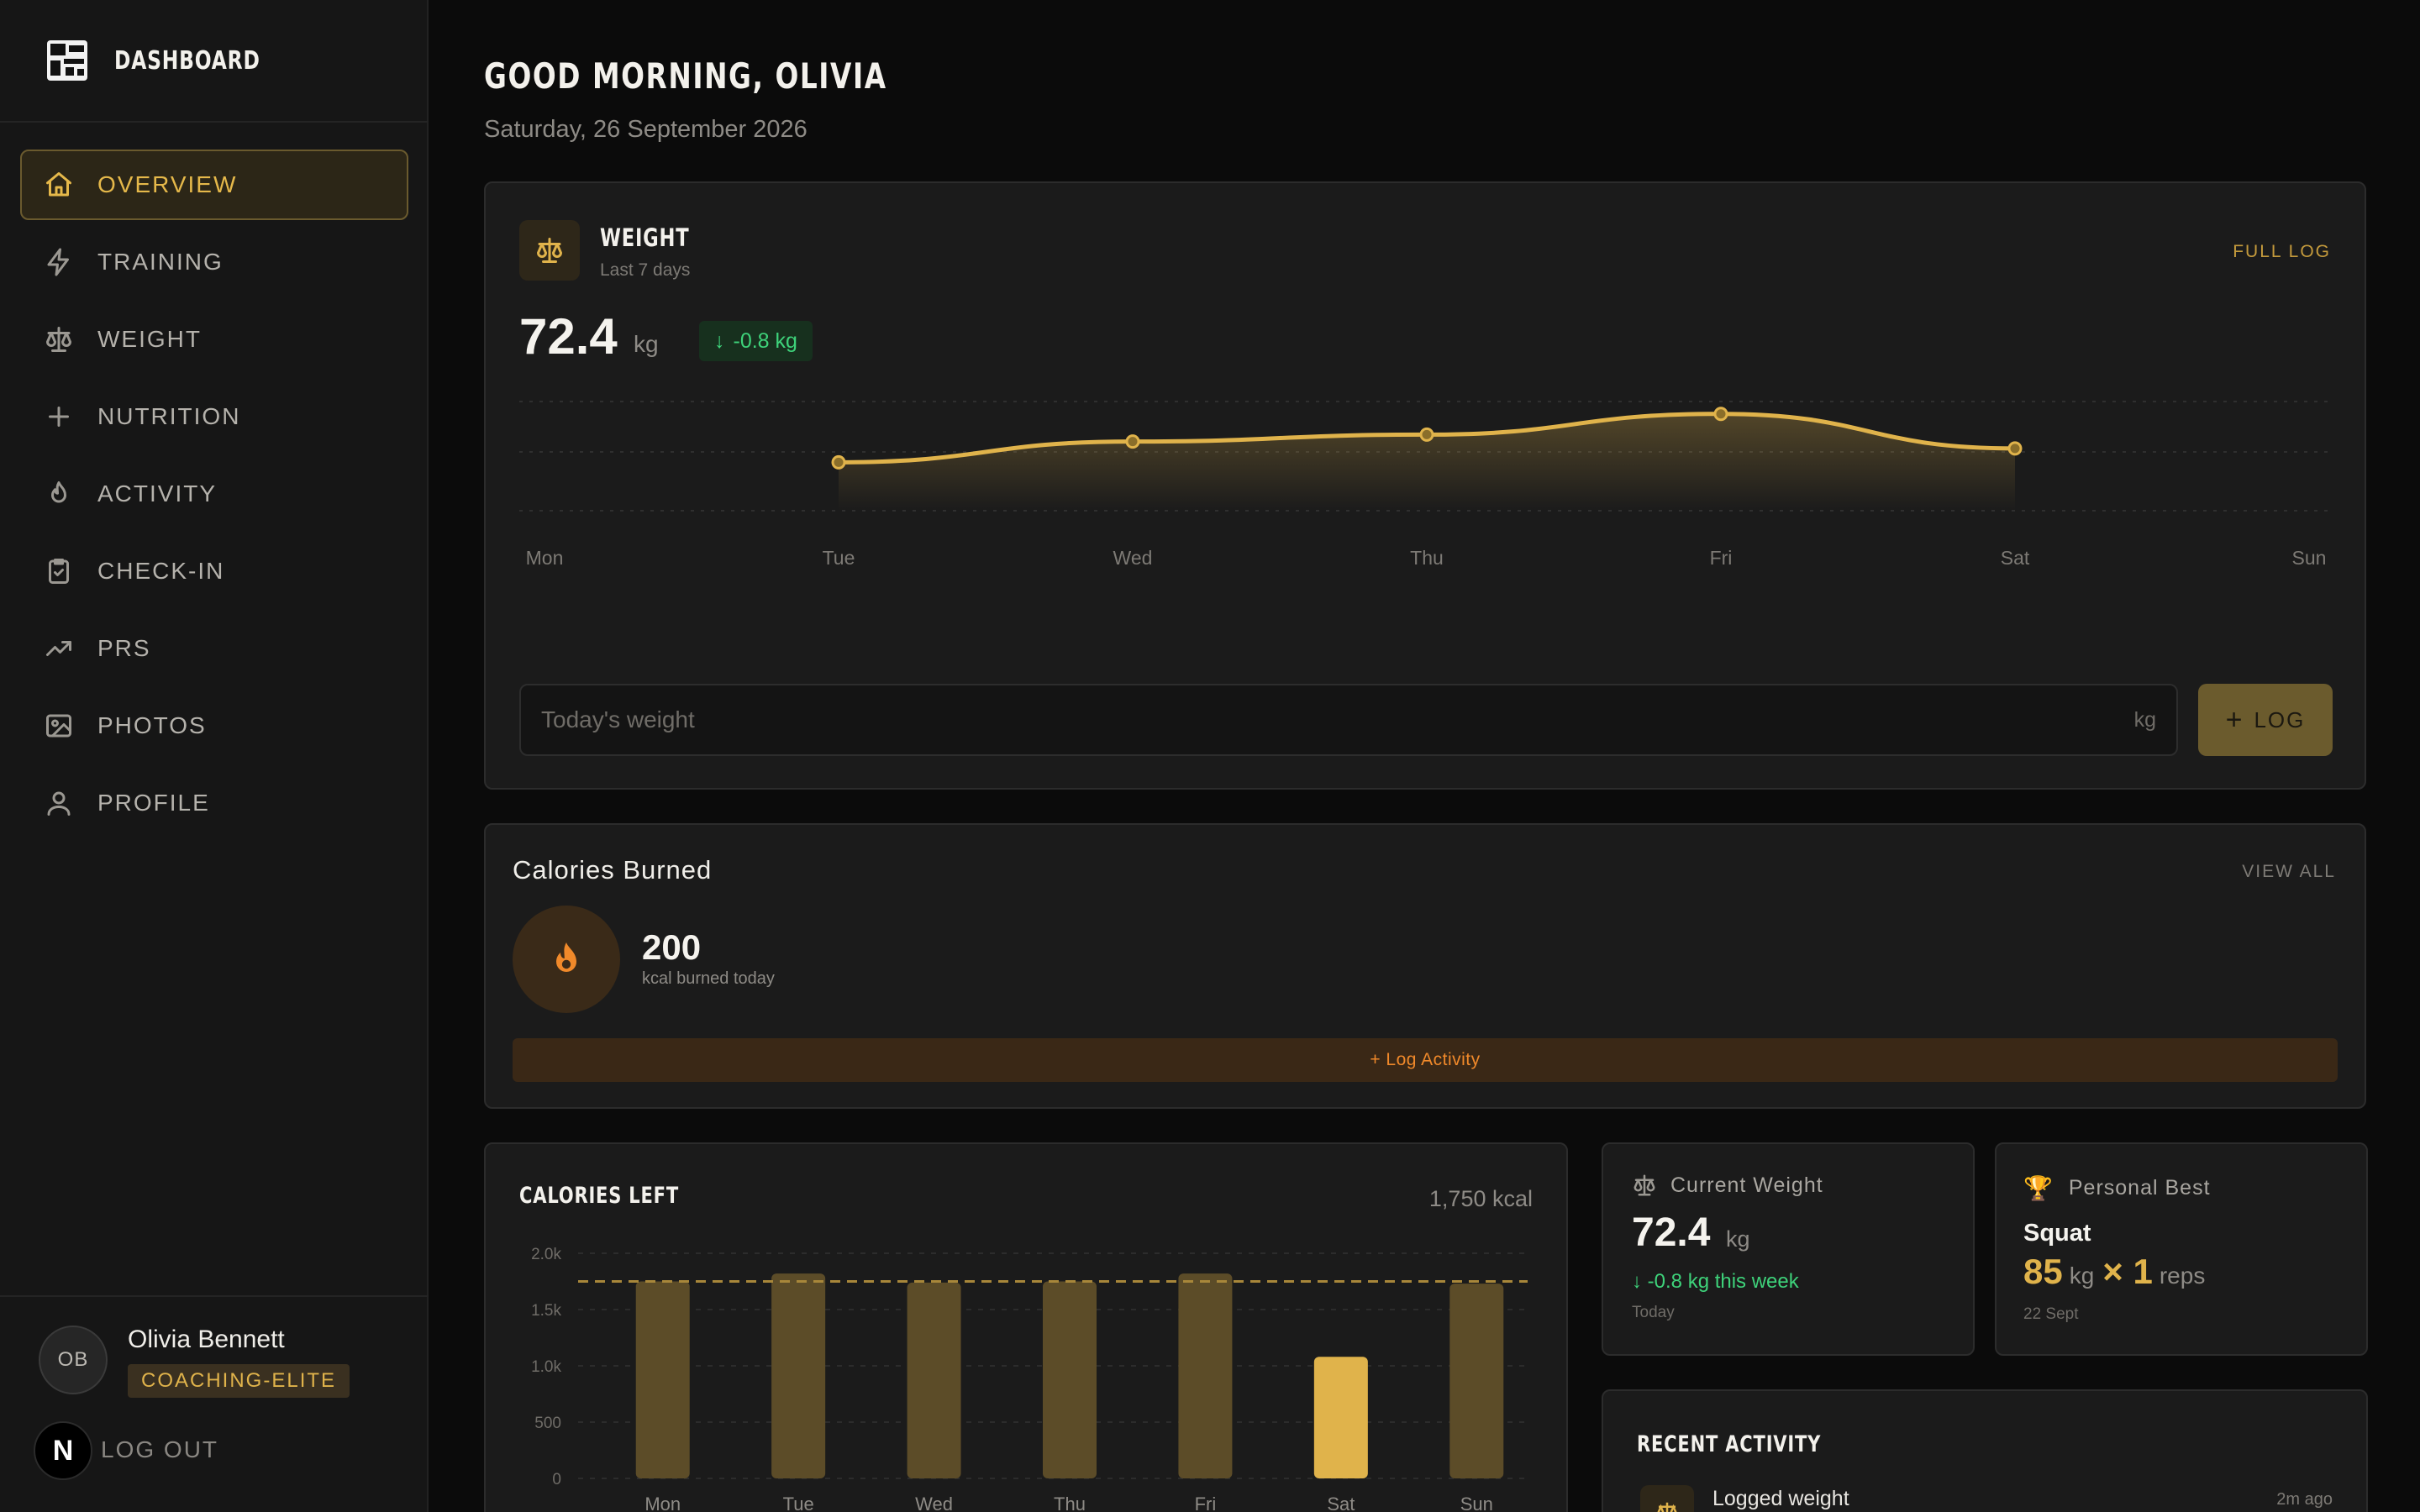 The width and height of the screenshot is (2420, 1512). I want to click on calories-burned-subtitle: kcal burned today, so click(708, 978).